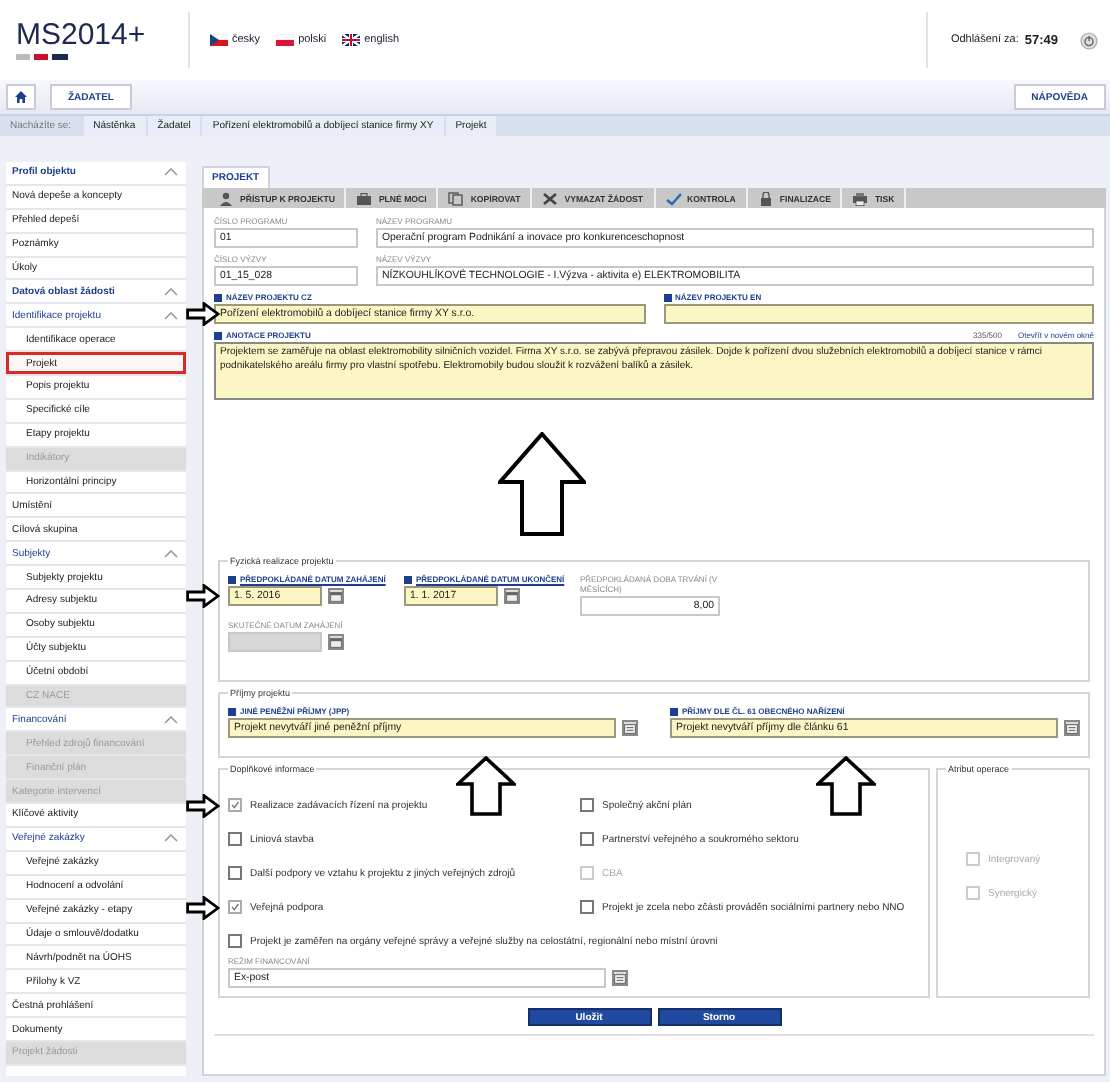  What do you see at coordinates (1089, 40) in the screenshot?
I see `power-icon` at bounding box center [1089, 40].